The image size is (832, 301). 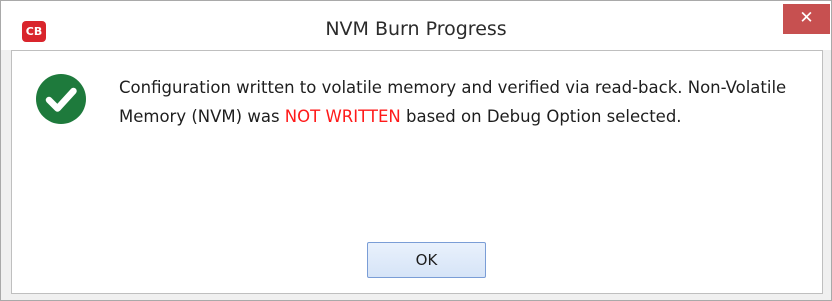 What do you see at coordinates (416, 29) in the screenshot?
I see `dialog-title: NVM Burn Progress` at bounding box center [416, 29].